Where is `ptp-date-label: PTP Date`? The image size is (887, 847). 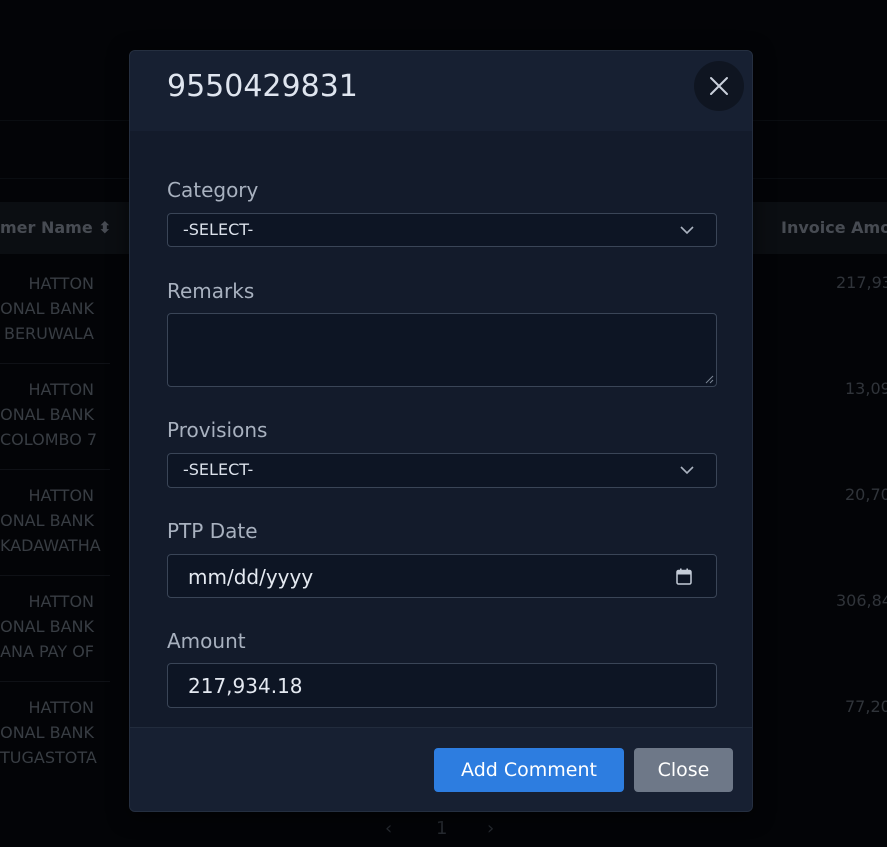
ptp-date-label: PTP Date is located at coordinates (212, 531).